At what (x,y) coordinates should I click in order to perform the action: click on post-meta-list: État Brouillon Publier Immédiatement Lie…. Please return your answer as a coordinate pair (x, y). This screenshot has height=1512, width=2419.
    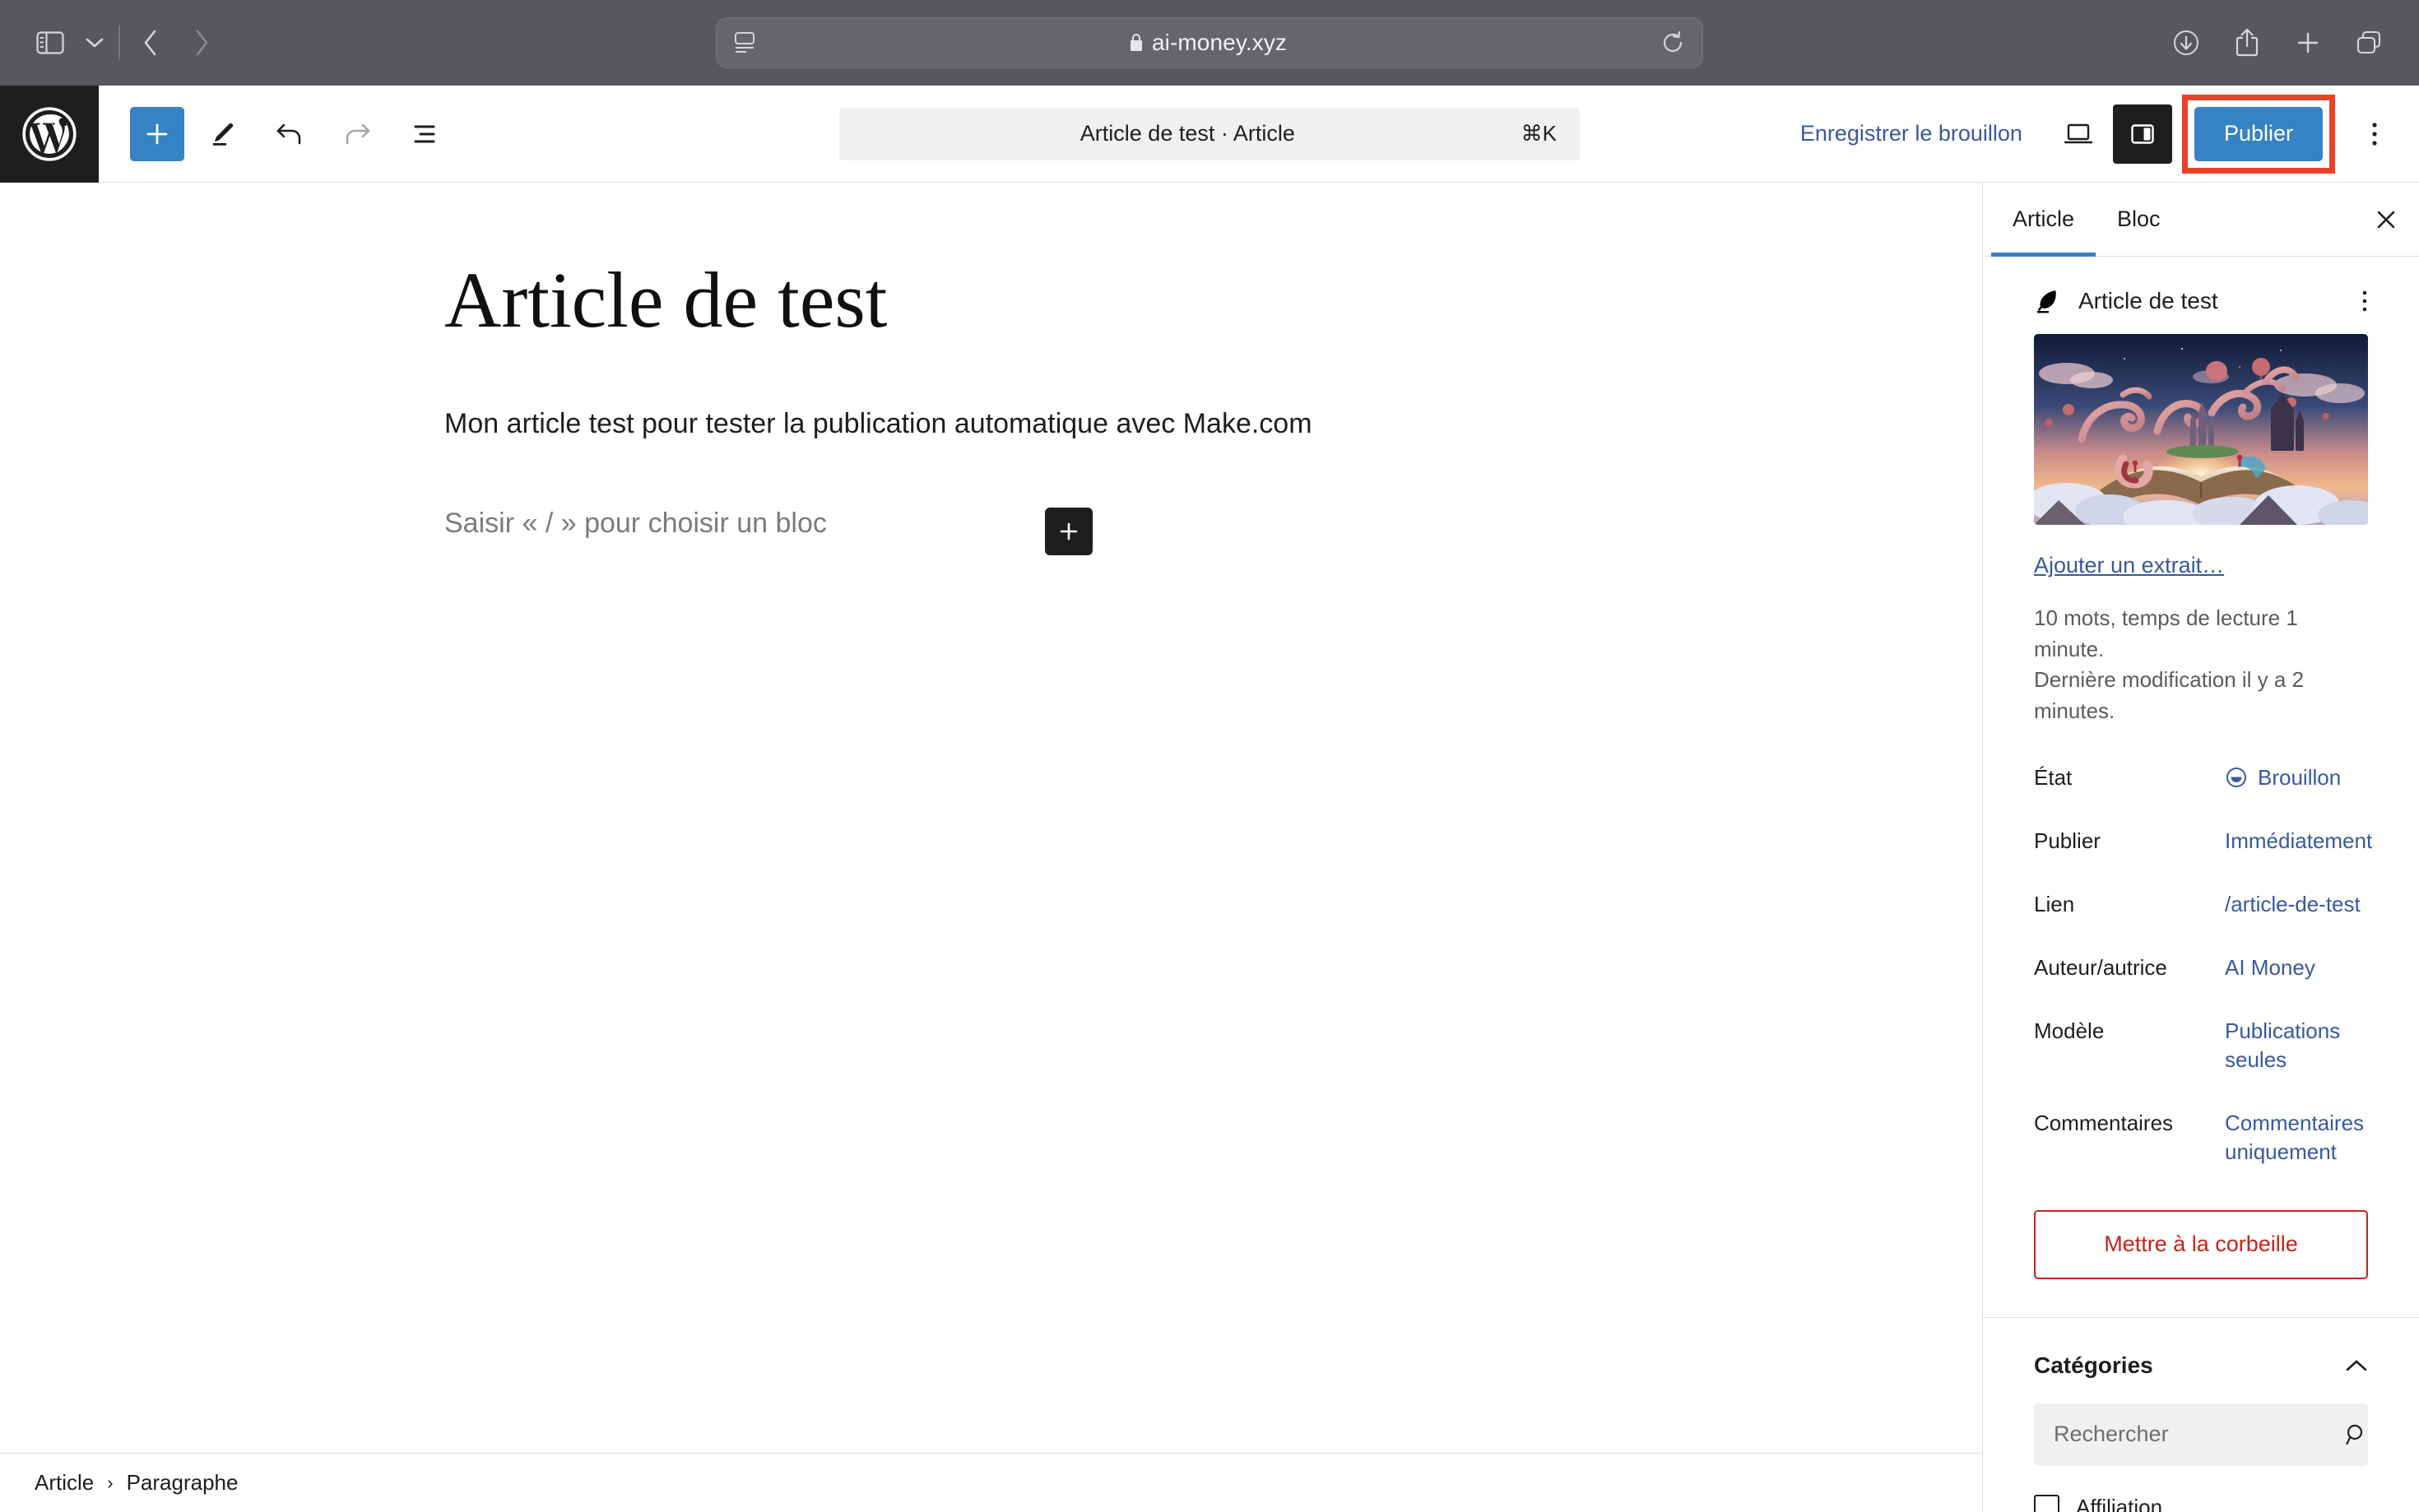
    Looking at the image, I should click on (2203, 965).